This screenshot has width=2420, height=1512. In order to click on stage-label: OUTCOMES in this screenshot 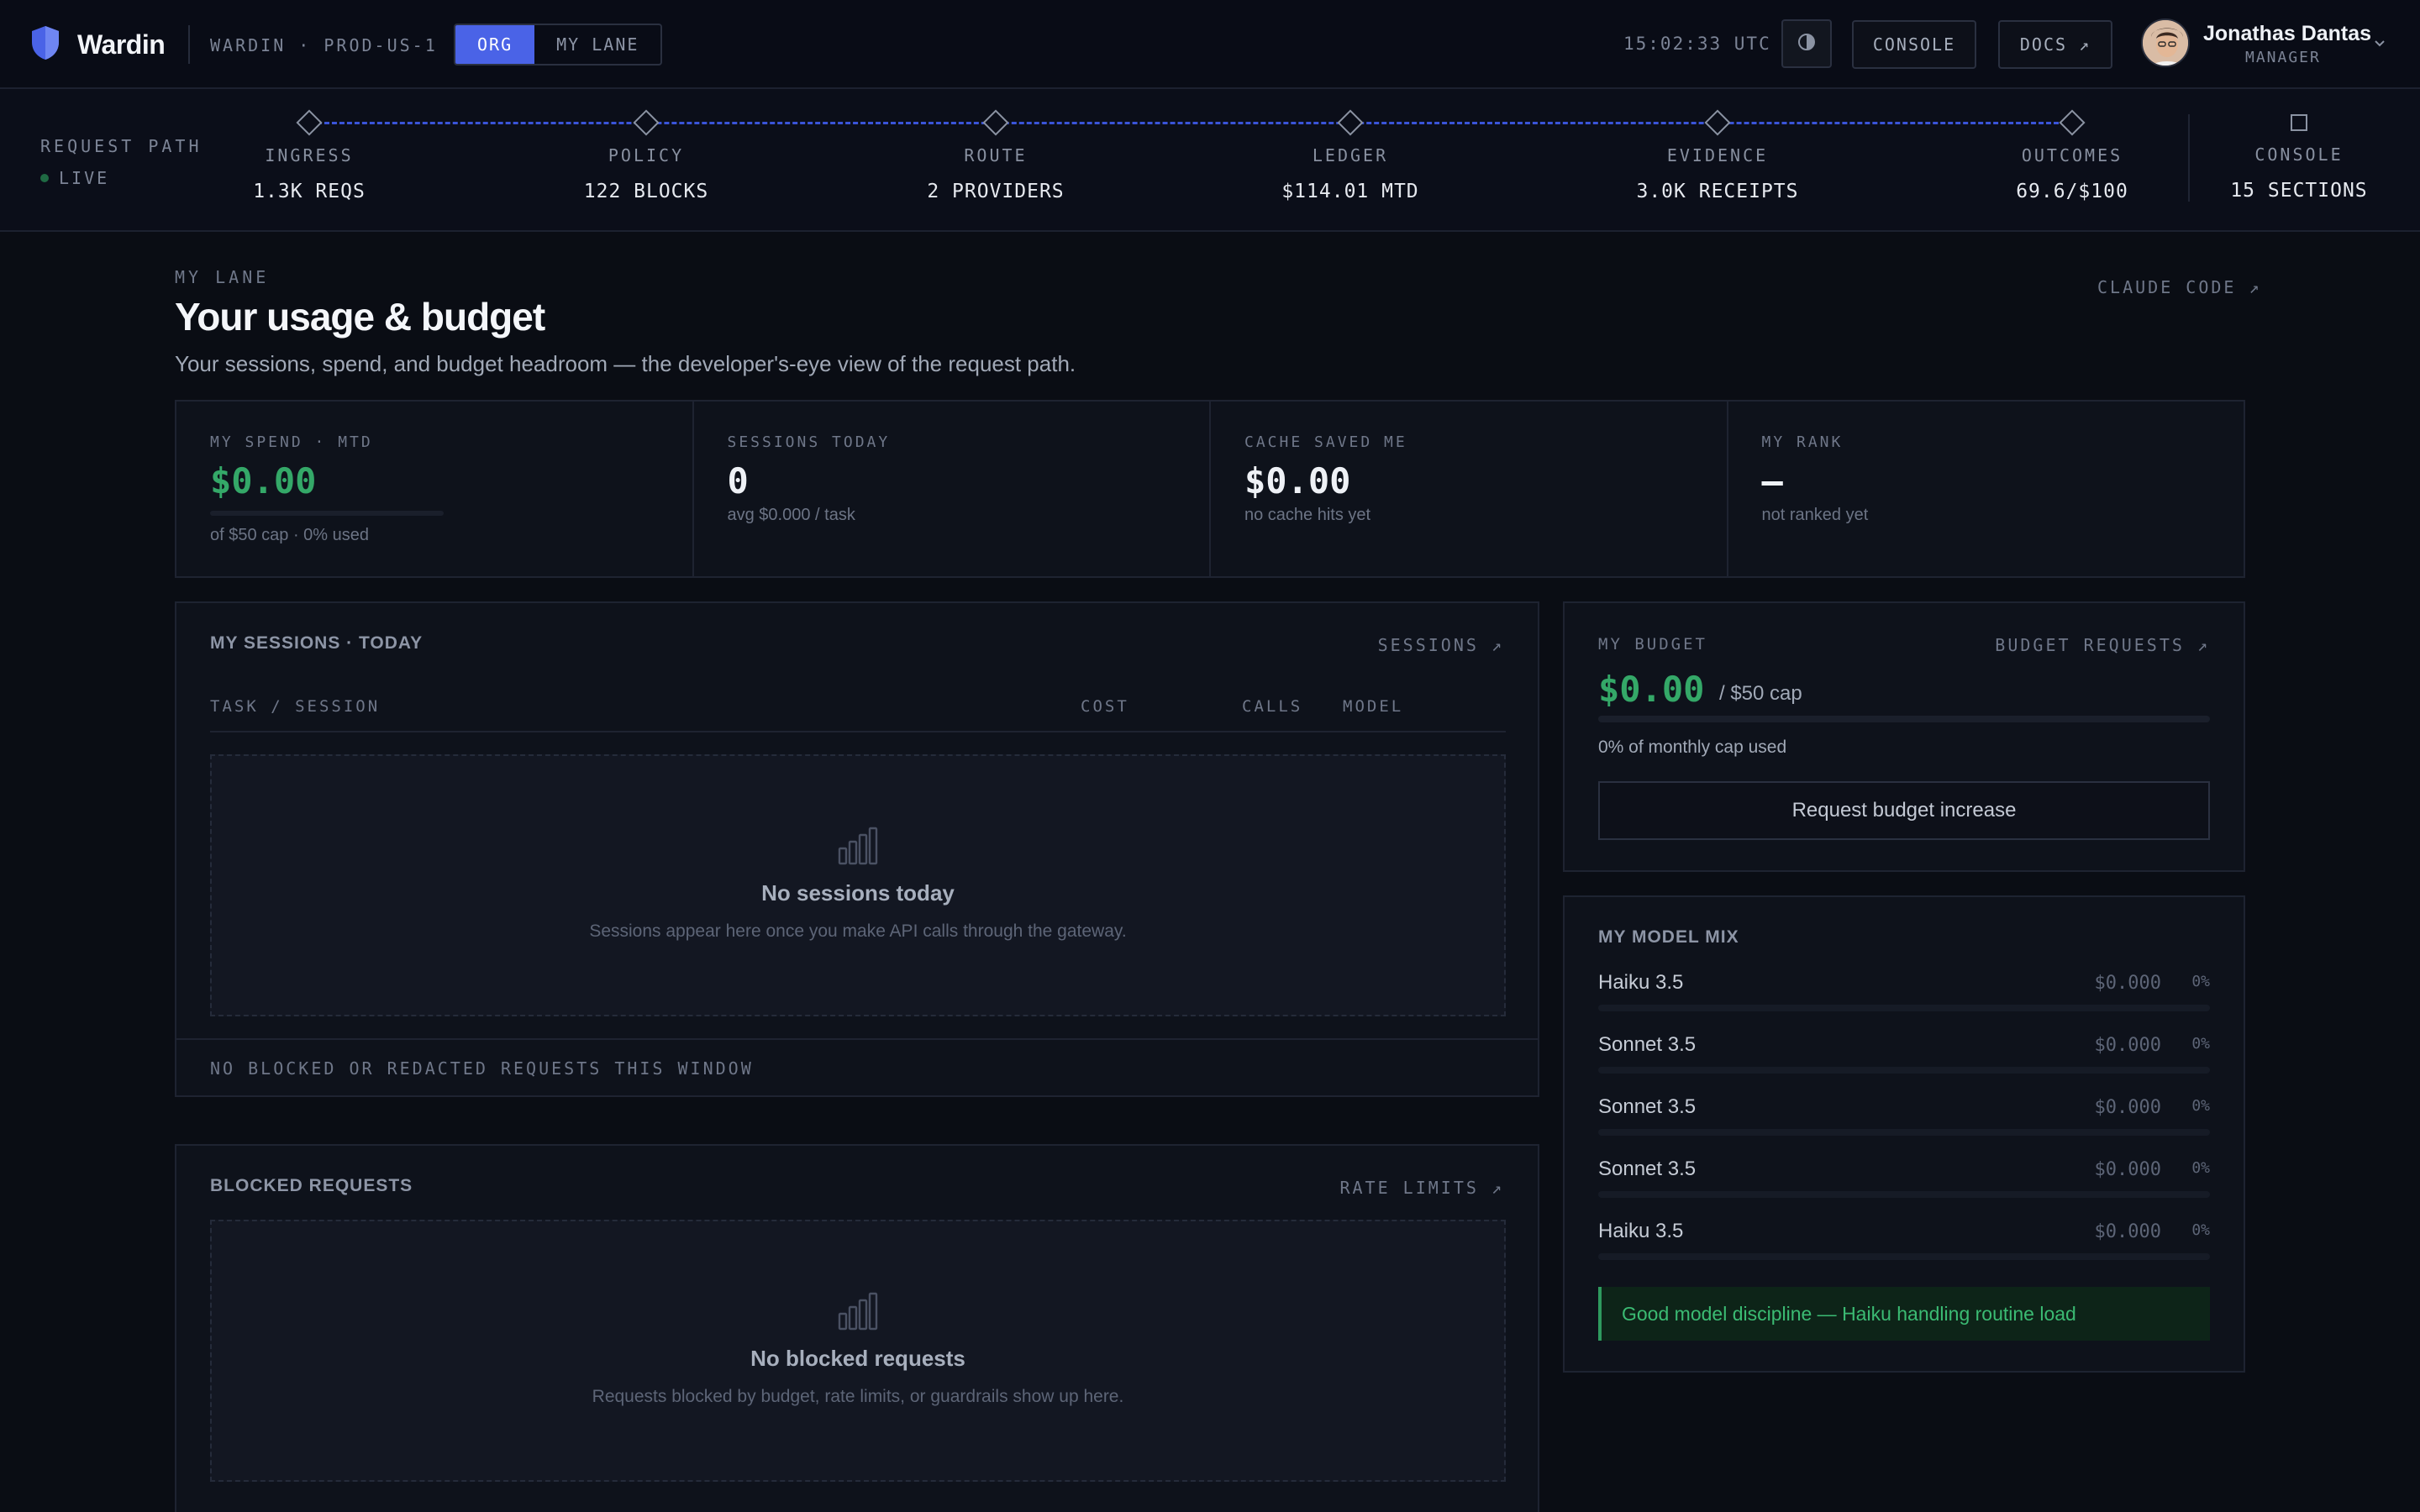, I will do `click(2072, 155)`.